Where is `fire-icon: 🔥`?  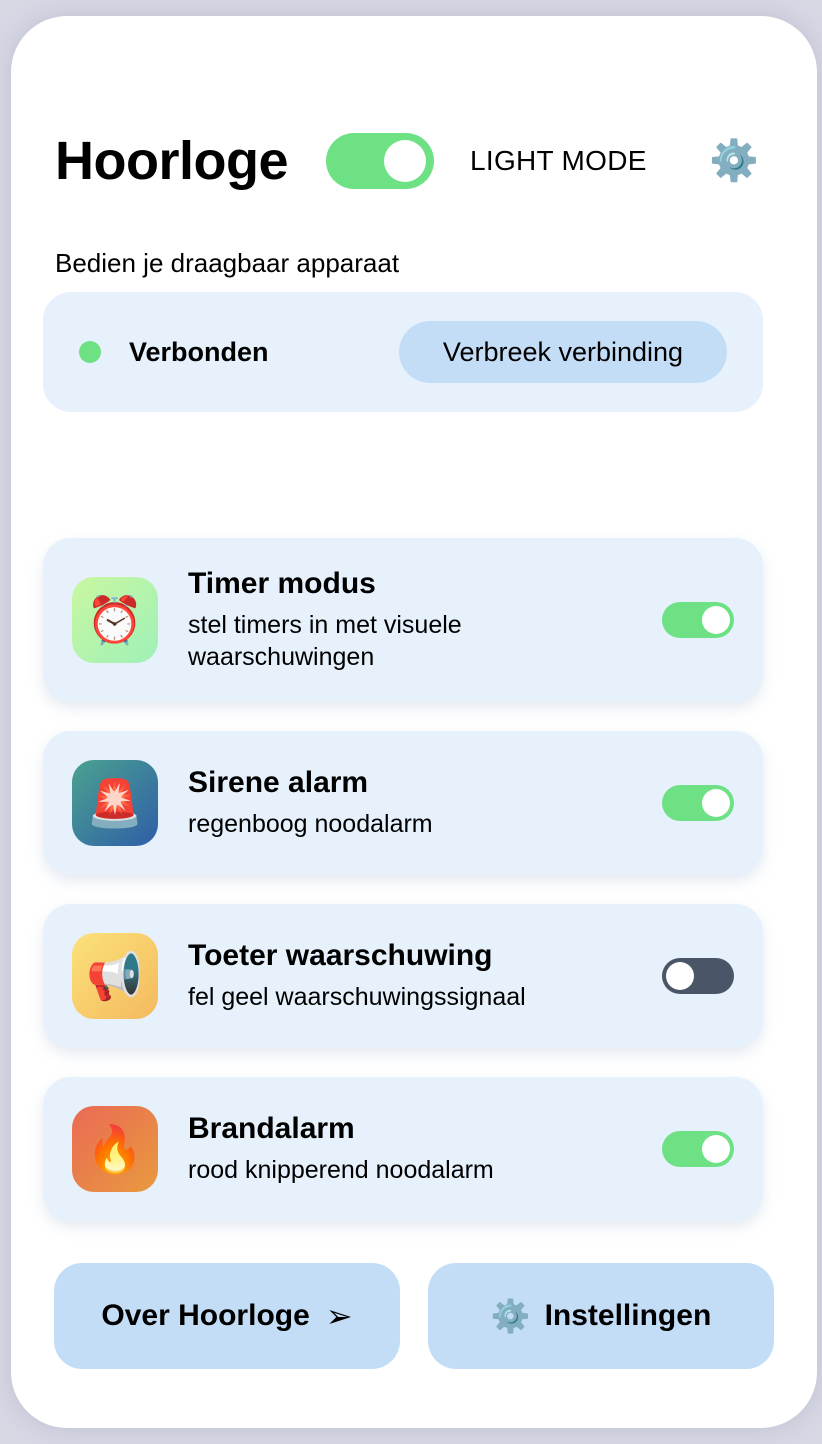 fire-icon: 🔥 is located at coordinates (115, 1149).